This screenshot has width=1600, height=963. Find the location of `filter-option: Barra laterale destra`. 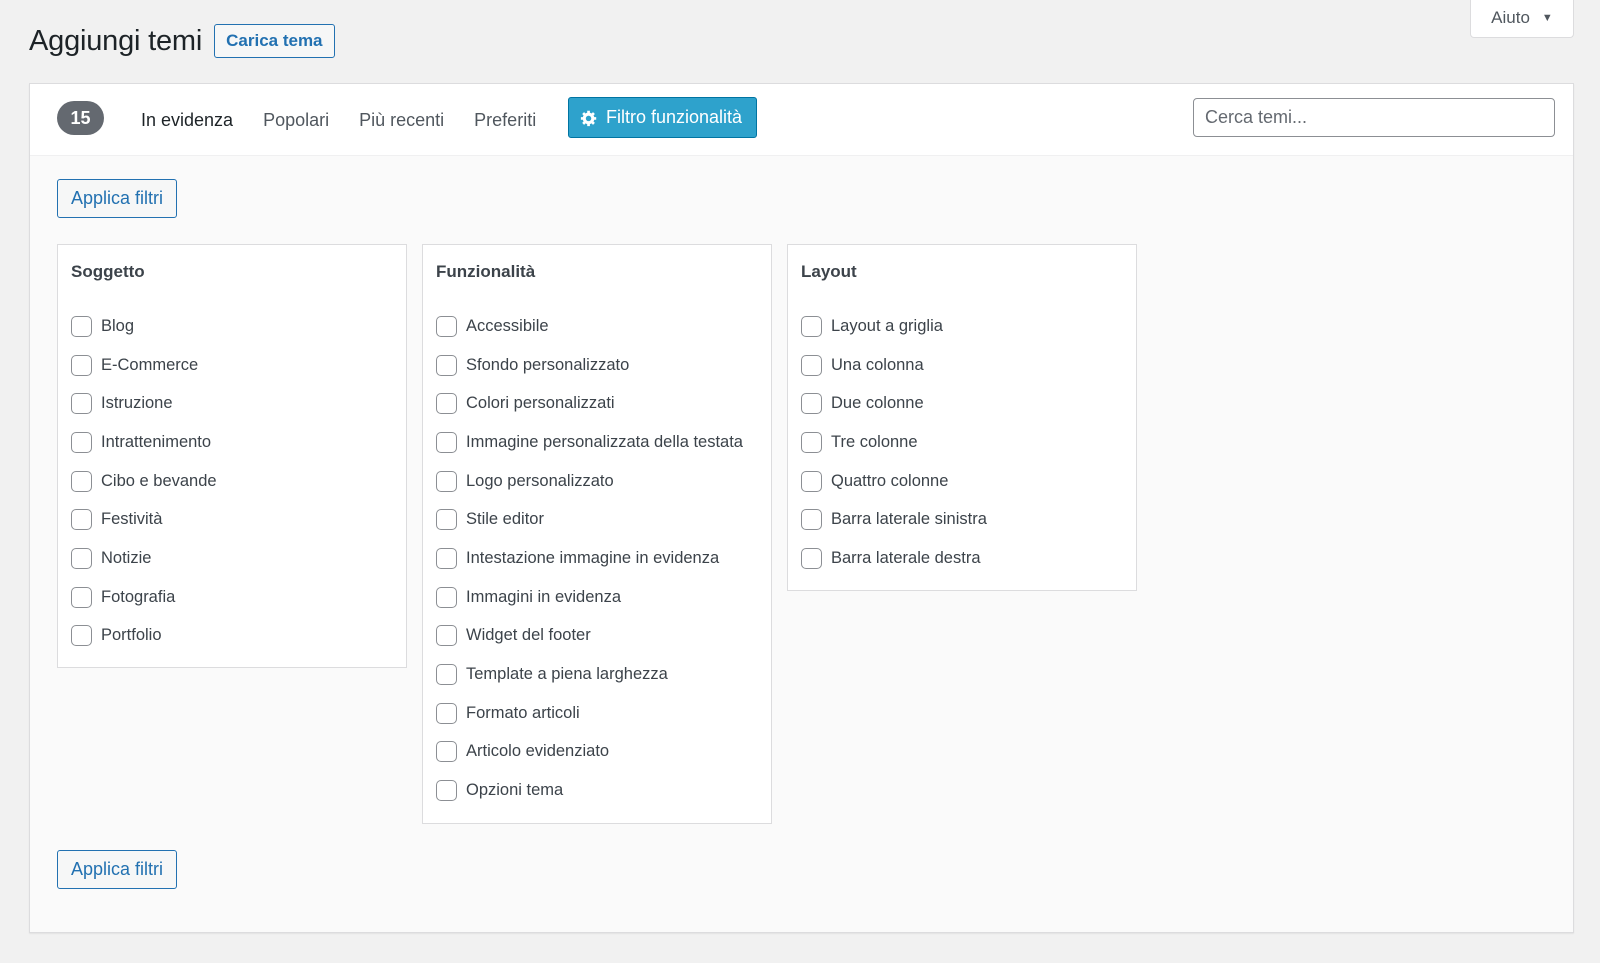

filter-option: Barra laterale destra is located at coordinates (962, 558).